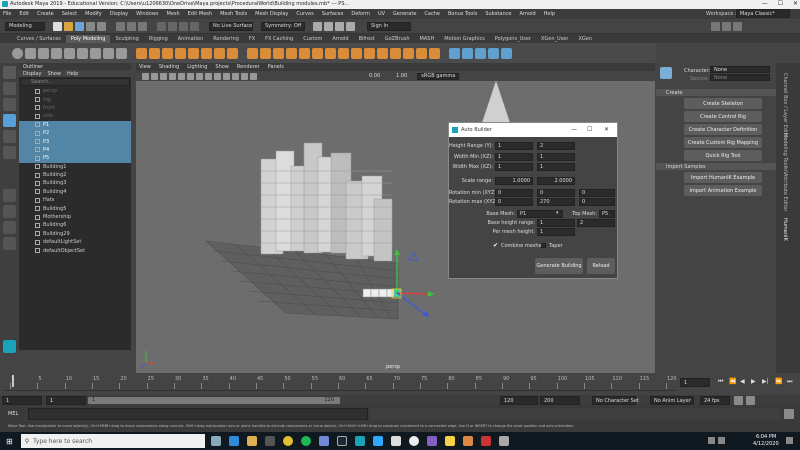 This screenshot has height=450, width=800. Describe the element at coordinates (397, 39) in the screenshot. I see `shelf-tab-gozbrush: GoZBrush` at that location.